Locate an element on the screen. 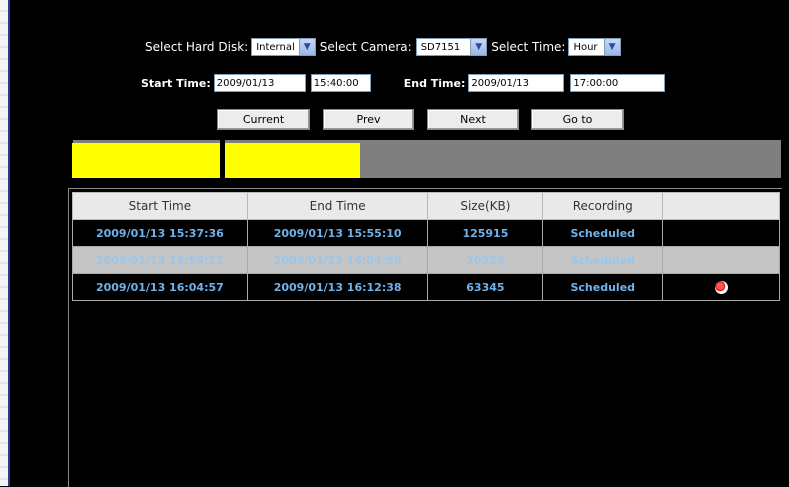 The height and width of the screenshot is (487, 789). record-disc-icon is located at coordinates (721, 287).